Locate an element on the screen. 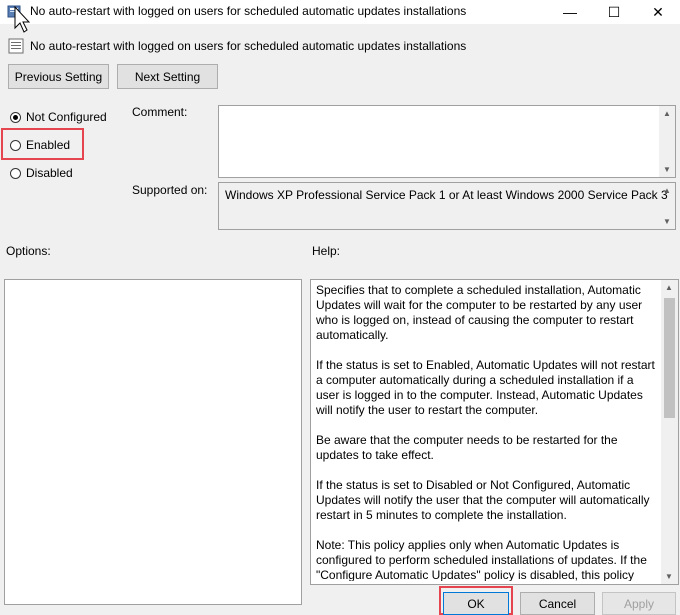 The image size is (680, 615). close-icon: ✕ is located at coordinates (658, 11).